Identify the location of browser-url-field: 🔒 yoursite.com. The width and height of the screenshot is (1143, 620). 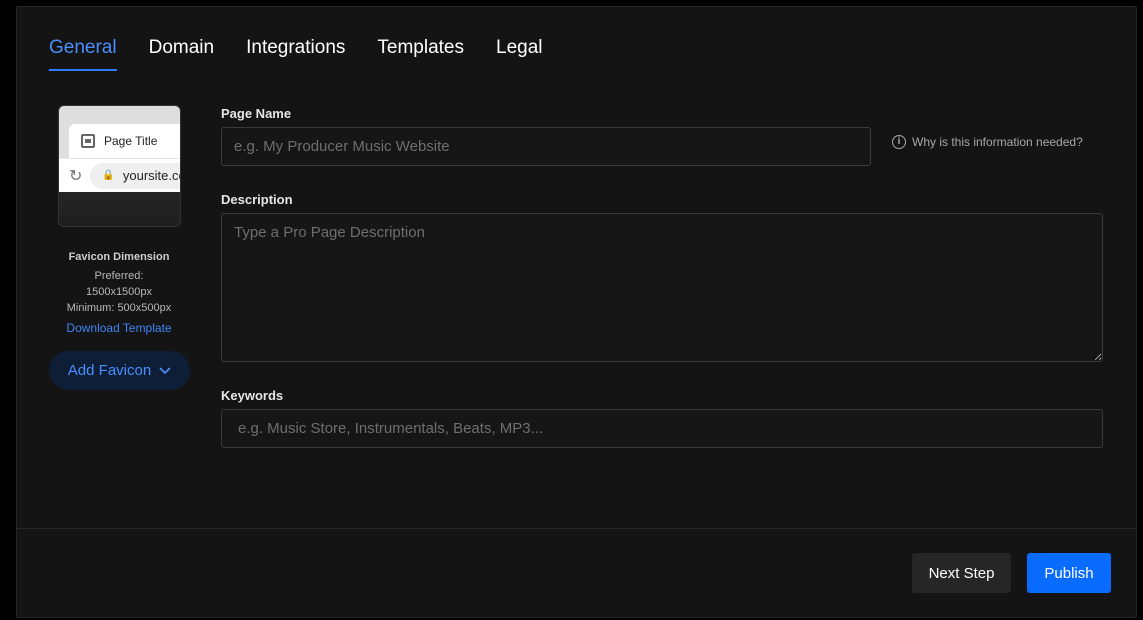
(135, 175).